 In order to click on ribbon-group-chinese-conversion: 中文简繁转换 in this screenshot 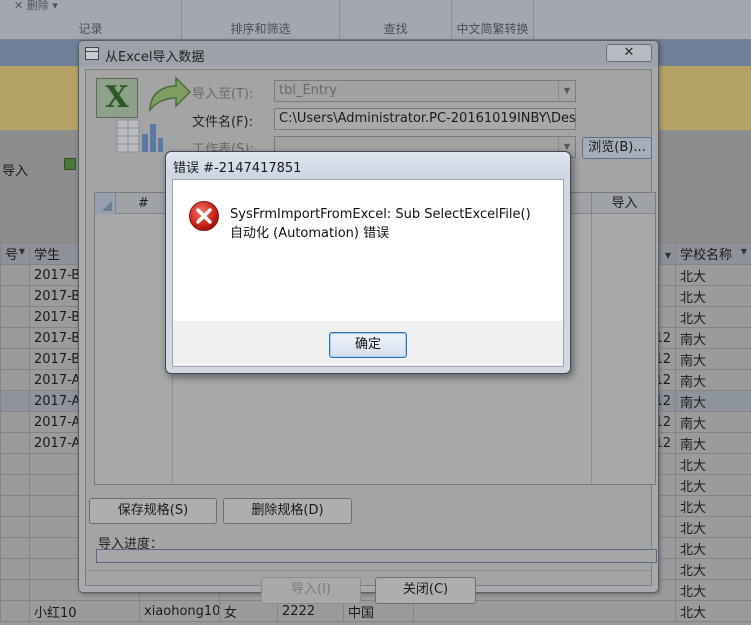, I will do `click(493, 20)`.